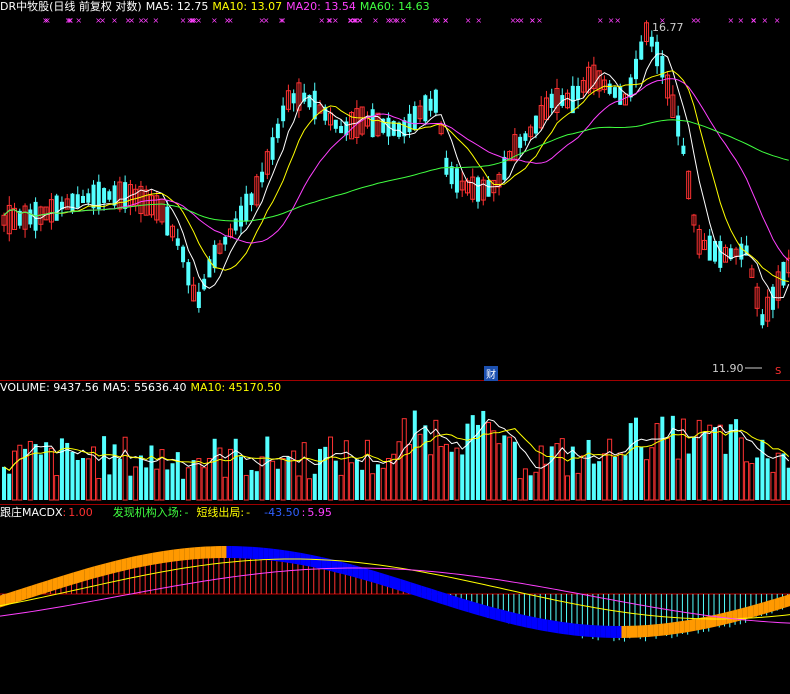 The height and width of the screenshot is (694, 790). Describe the element at coordinates (220, 512) in the screenshot. I see `short-exit-label: 短线出局:` at that location.